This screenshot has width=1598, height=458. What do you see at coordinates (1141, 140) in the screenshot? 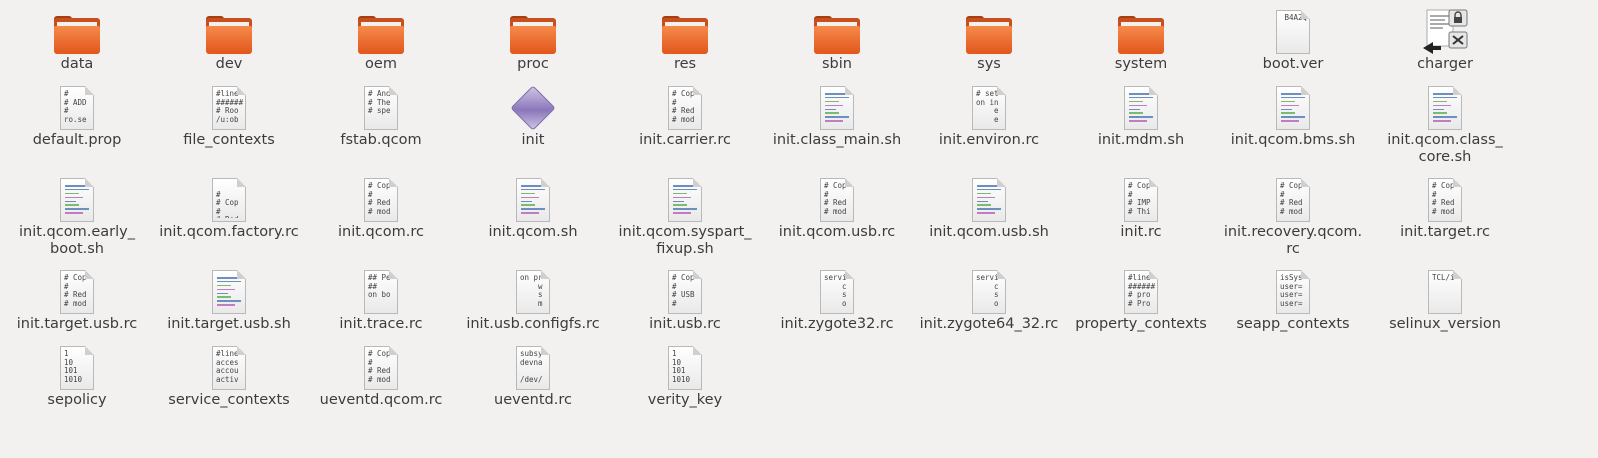
I see `file-name-label: init.mdm.sh` at bounding box center [1141, 140].